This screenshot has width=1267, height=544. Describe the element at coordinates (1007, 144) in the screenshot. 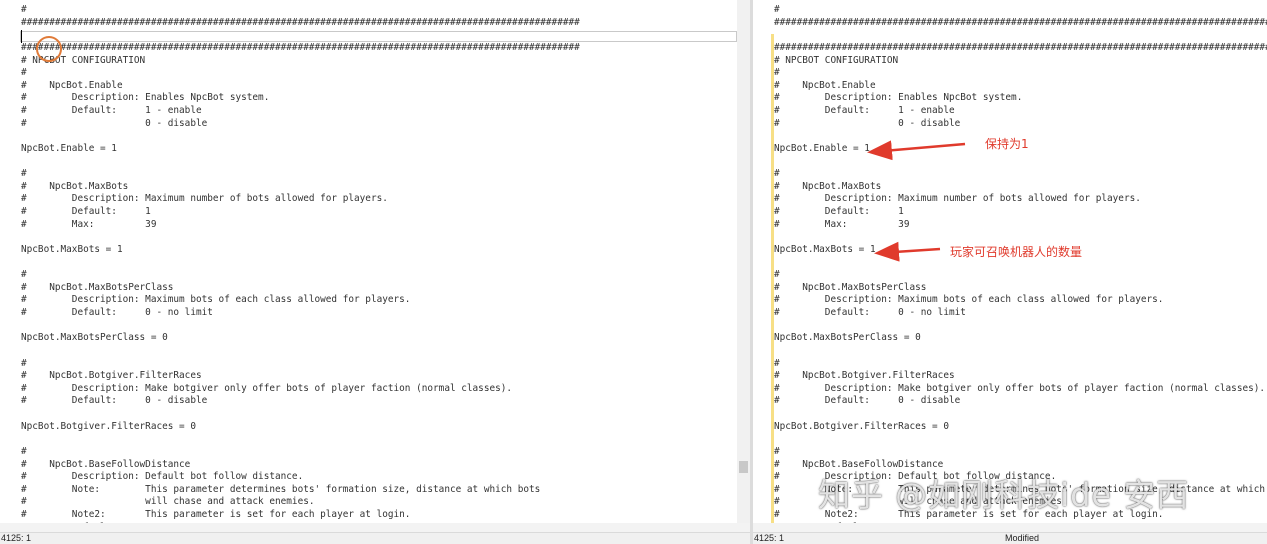

I see `enable-annotation: 保持为1` at that location.